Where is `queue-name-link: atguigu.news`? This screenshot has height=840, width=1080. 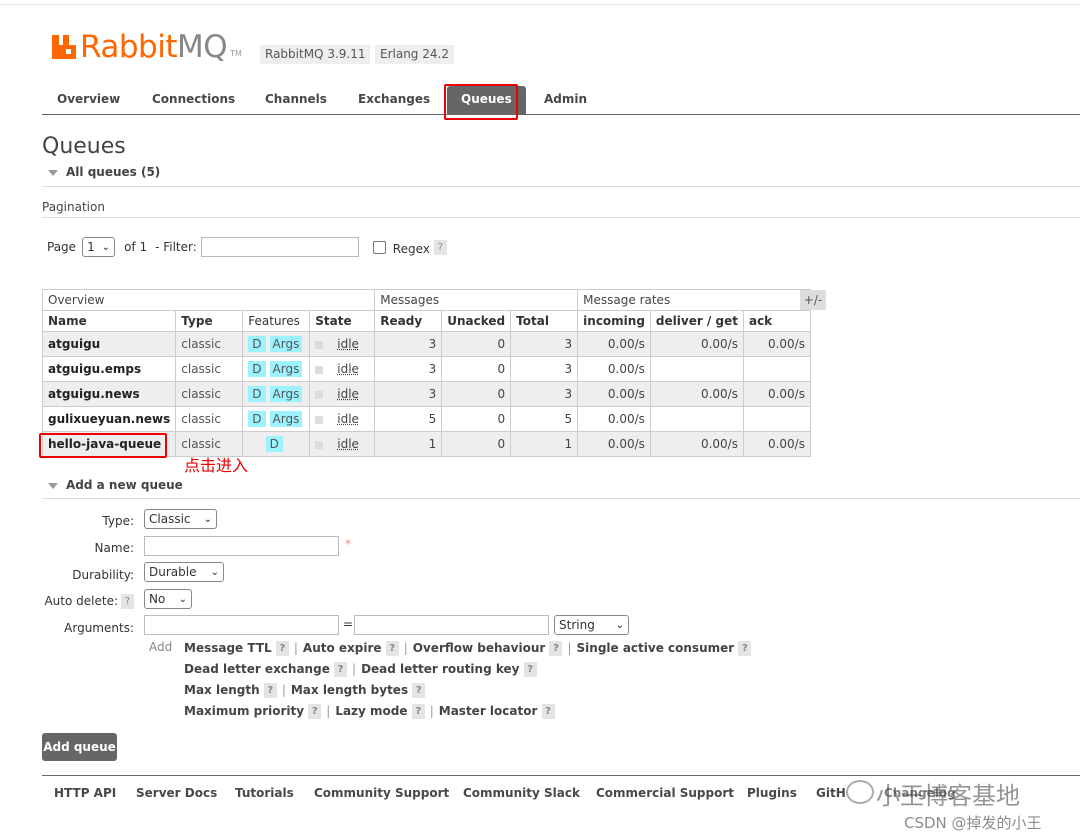
queue-name-link: atguigu.news is located at coordinates (109, 394).